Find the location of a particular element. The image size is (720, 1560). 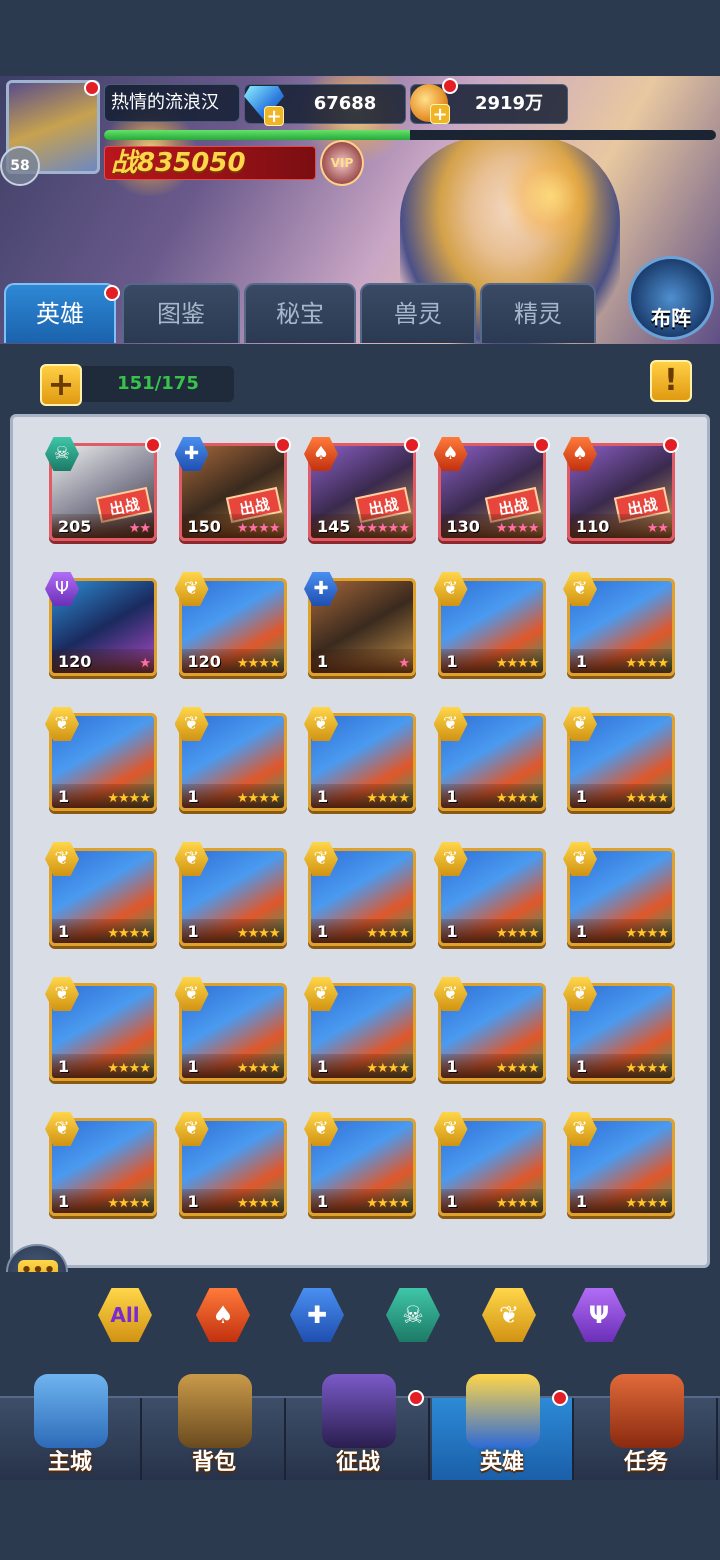

gold-notification-dot is located at coordinates (450, 86).